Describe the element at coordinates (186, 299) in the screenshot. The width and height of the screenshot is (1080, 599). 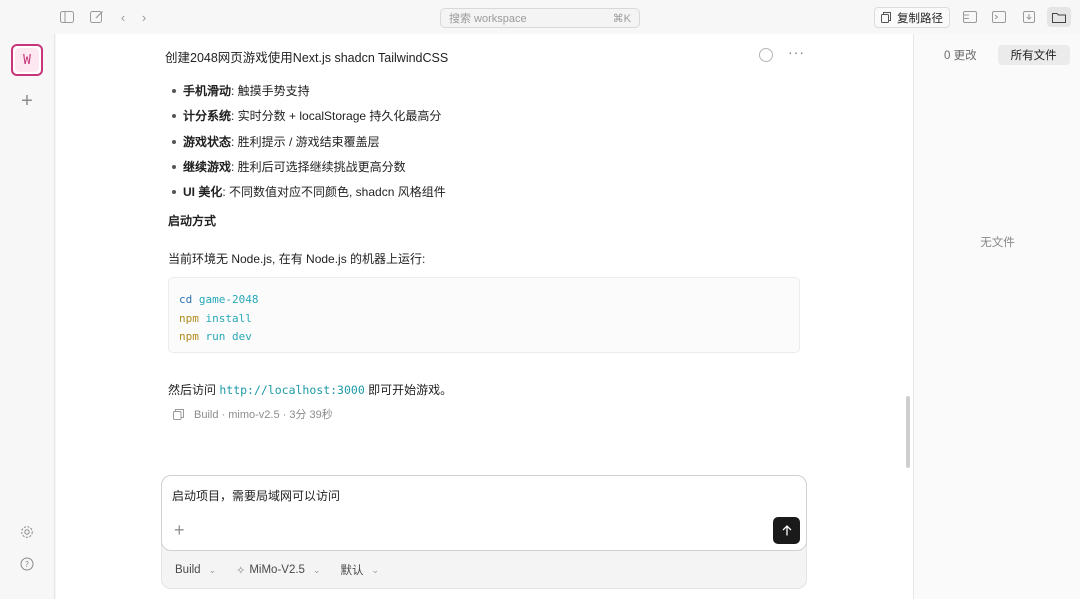
I see `code-command: cd` at that location.